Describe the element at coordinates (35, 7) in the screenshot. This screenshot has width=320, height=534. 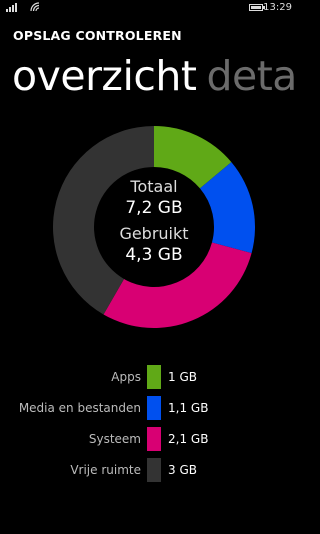
I see `wifi-icon` at that location.